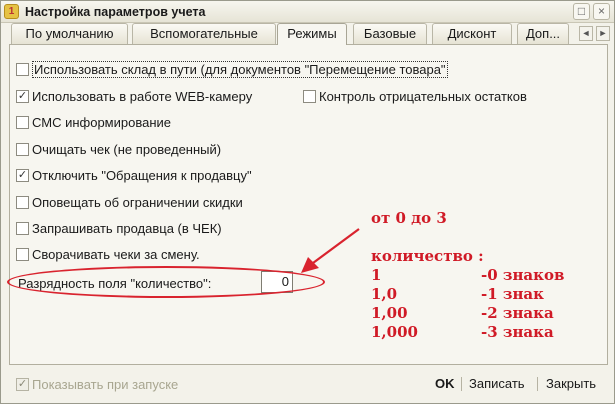  Describe the element at coordinates (427, 256) in the screenshot. I see `annotation-heading: количество :` at that location.